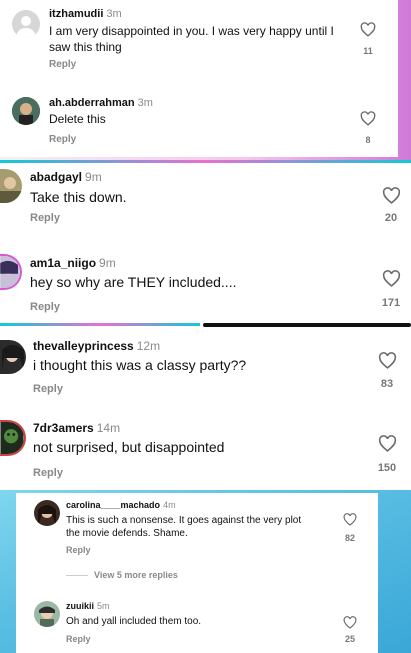 Image resolution: width=411 pixels, height=653 pixels. I want to click on like-count: 82, so click(349, 538).